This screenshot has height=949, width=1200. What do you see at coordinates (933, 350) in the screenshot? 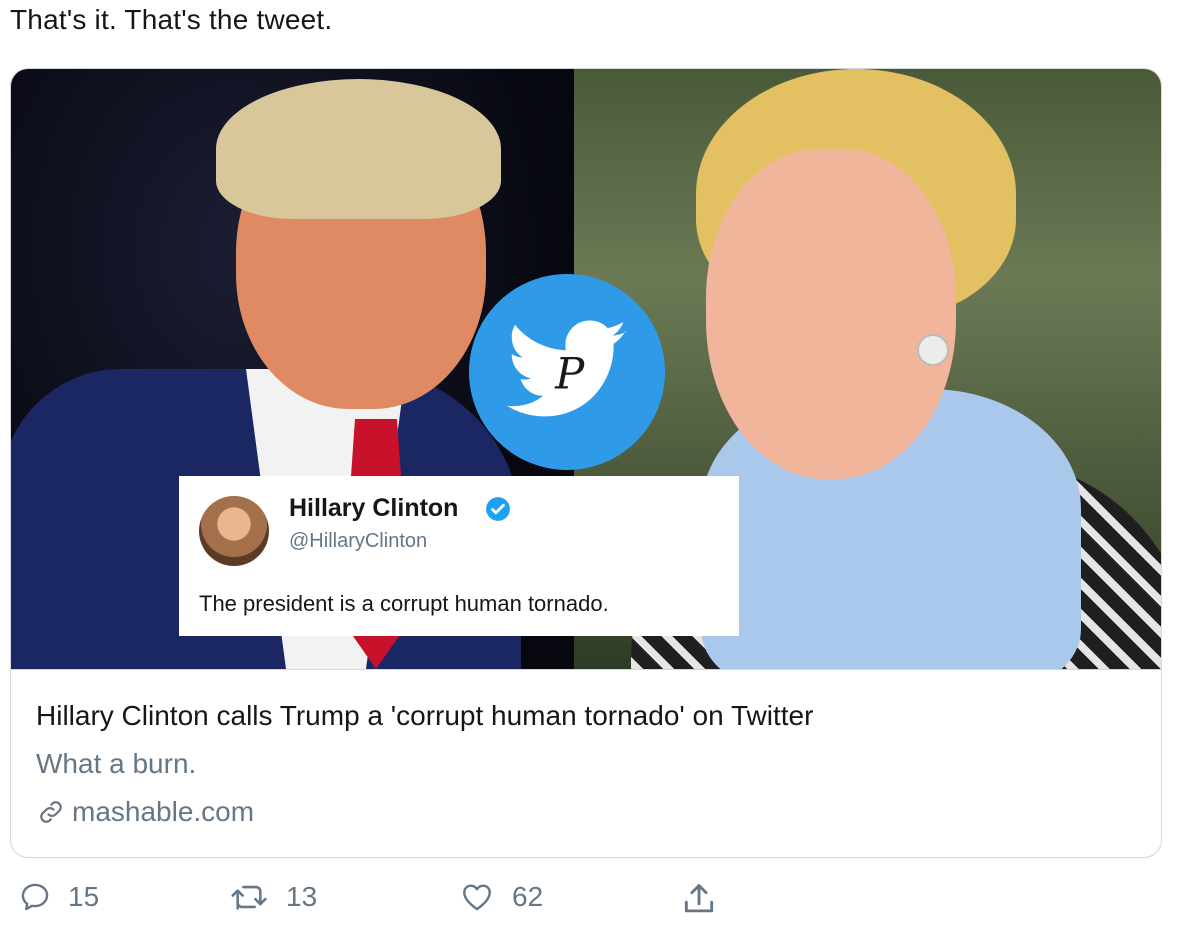
I see `right-figure-earring` at bounding box center [933, 350].